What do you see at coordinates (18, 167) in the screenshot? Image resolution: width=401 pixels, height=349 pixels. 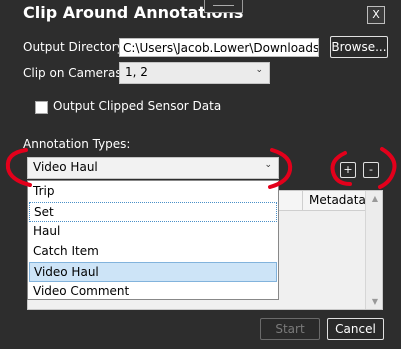 I see `left-bracket-mark` at bounding box center [18, 167].